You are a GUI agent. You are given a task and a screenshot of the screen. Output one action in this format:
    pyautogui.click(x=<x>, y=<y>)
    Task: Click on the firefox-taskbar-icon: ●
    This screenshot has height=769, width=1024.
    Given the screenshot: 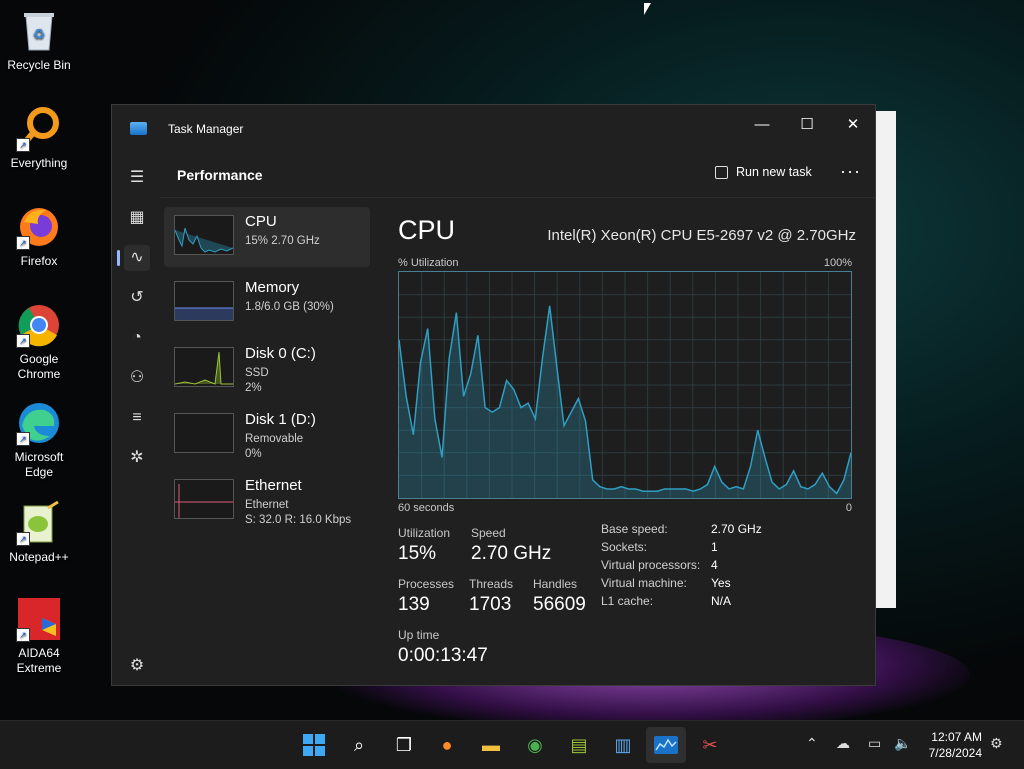 What is the action you would take?
    pyautogui.click(x=447, y=745)
    